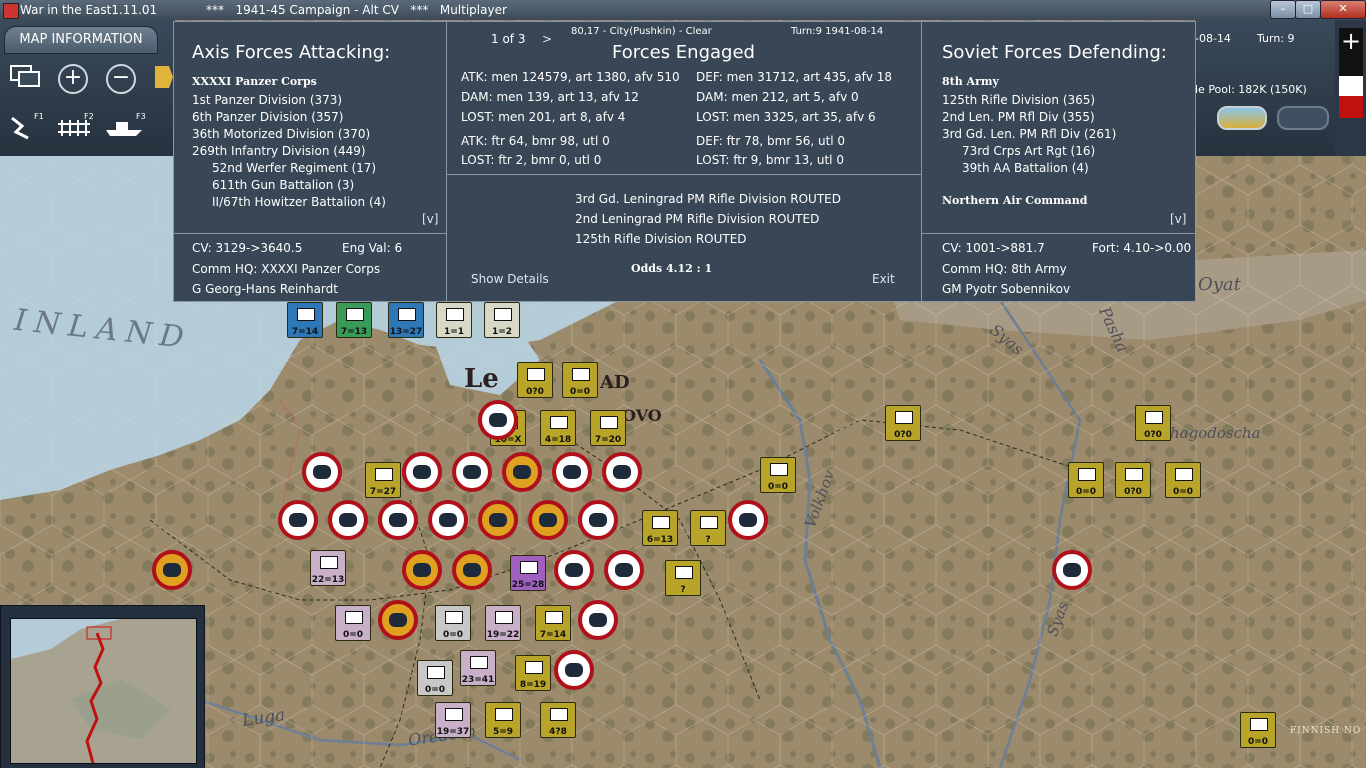 Image resolution: width=1366 pixels, height=768 pixels. I want to click on unit-counter: 6=13, so click(660, 528).